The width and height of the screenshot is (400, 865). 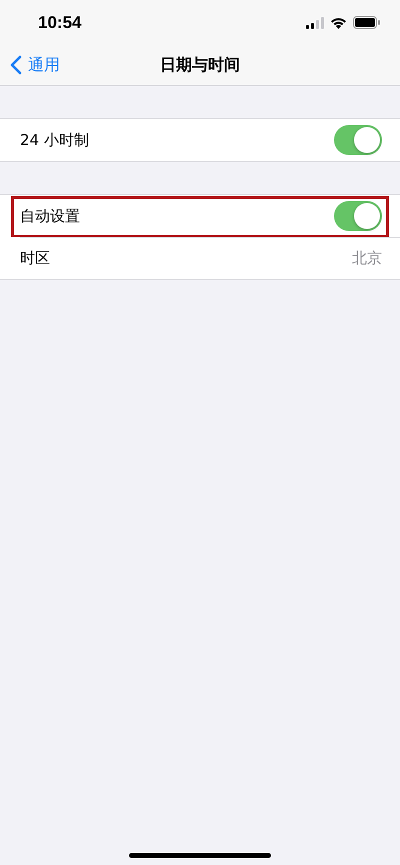 I want to click on back-chevron-icon, so click(x=16, y=65).